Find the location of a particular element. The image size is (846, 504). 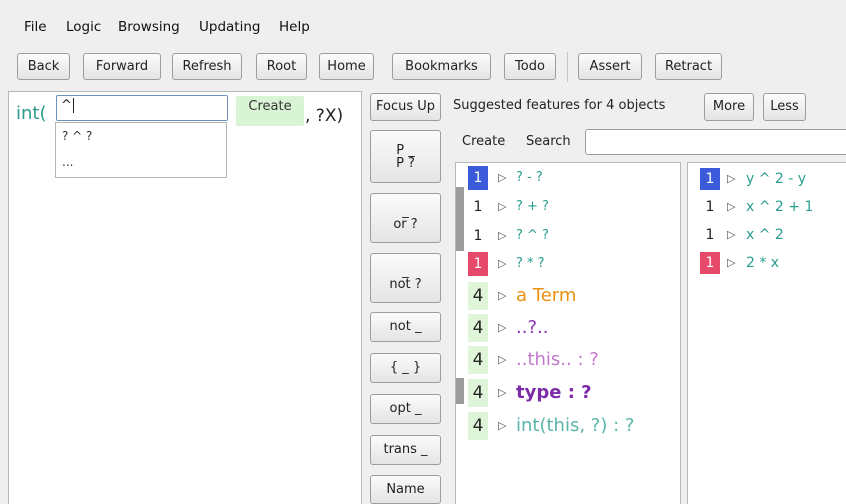

feature-label: type : ? is located at coordinates (554, 392).